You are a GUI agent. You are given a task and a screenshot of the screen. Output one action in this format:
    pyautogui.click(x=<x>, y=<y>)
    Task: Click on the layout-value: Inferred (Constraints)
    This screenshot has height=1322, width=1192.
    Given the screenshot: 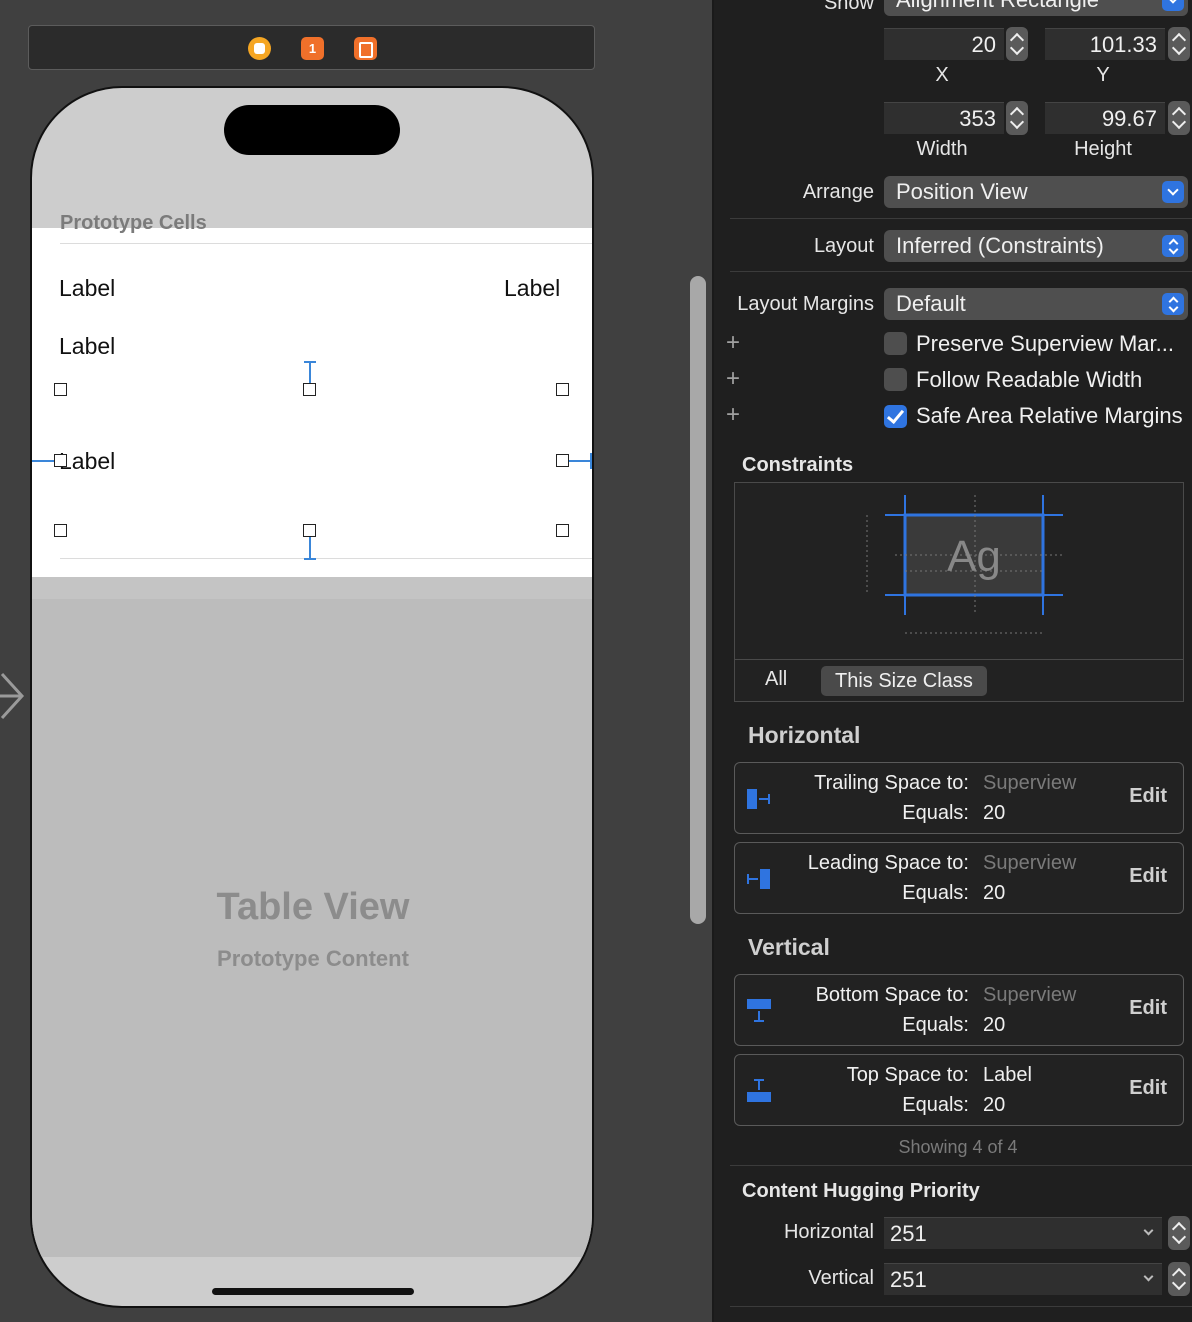 What is the action you would take?
    pyautogui.click(x=1000, y=245)
    